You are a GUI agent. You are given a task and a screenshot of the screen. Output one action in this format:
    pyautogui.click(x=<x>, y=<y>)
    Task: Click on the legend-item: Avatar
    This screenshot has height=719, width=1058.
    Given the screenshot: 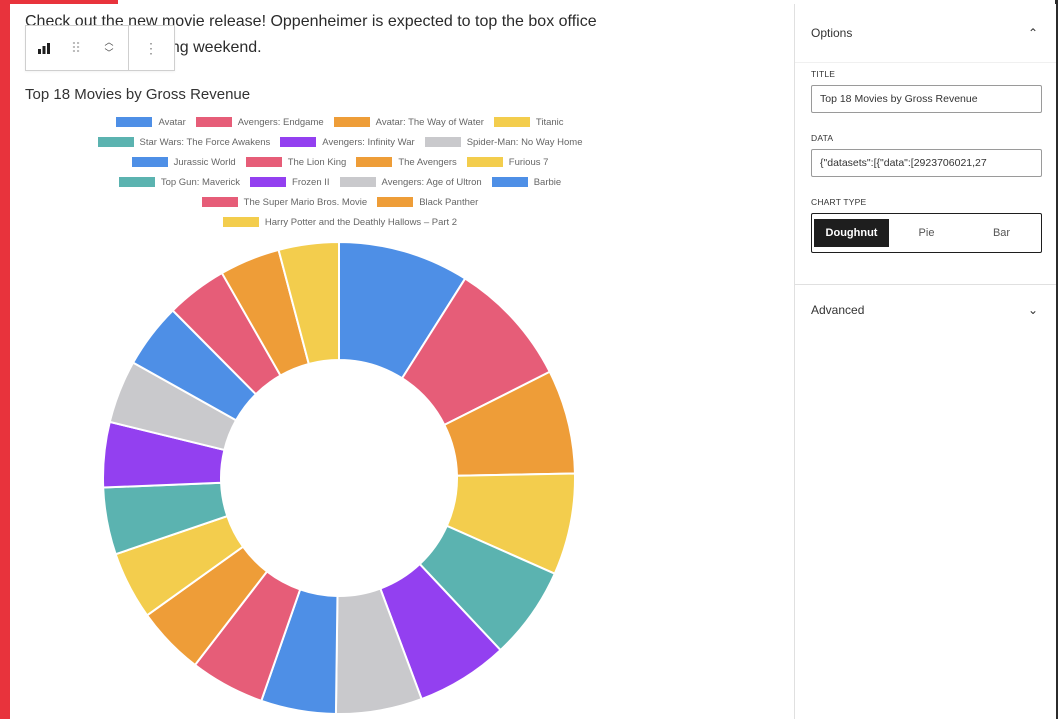 What is the action you would take?
    pyautogui.click(x=151, y=122)
    